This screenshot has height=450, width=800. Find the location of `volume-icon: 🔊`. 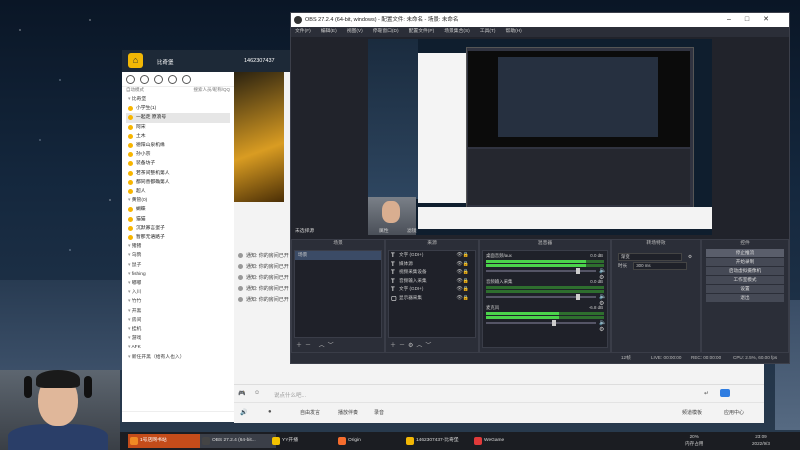

volume-icon: 🔊 is located at coordinates (243, 412).